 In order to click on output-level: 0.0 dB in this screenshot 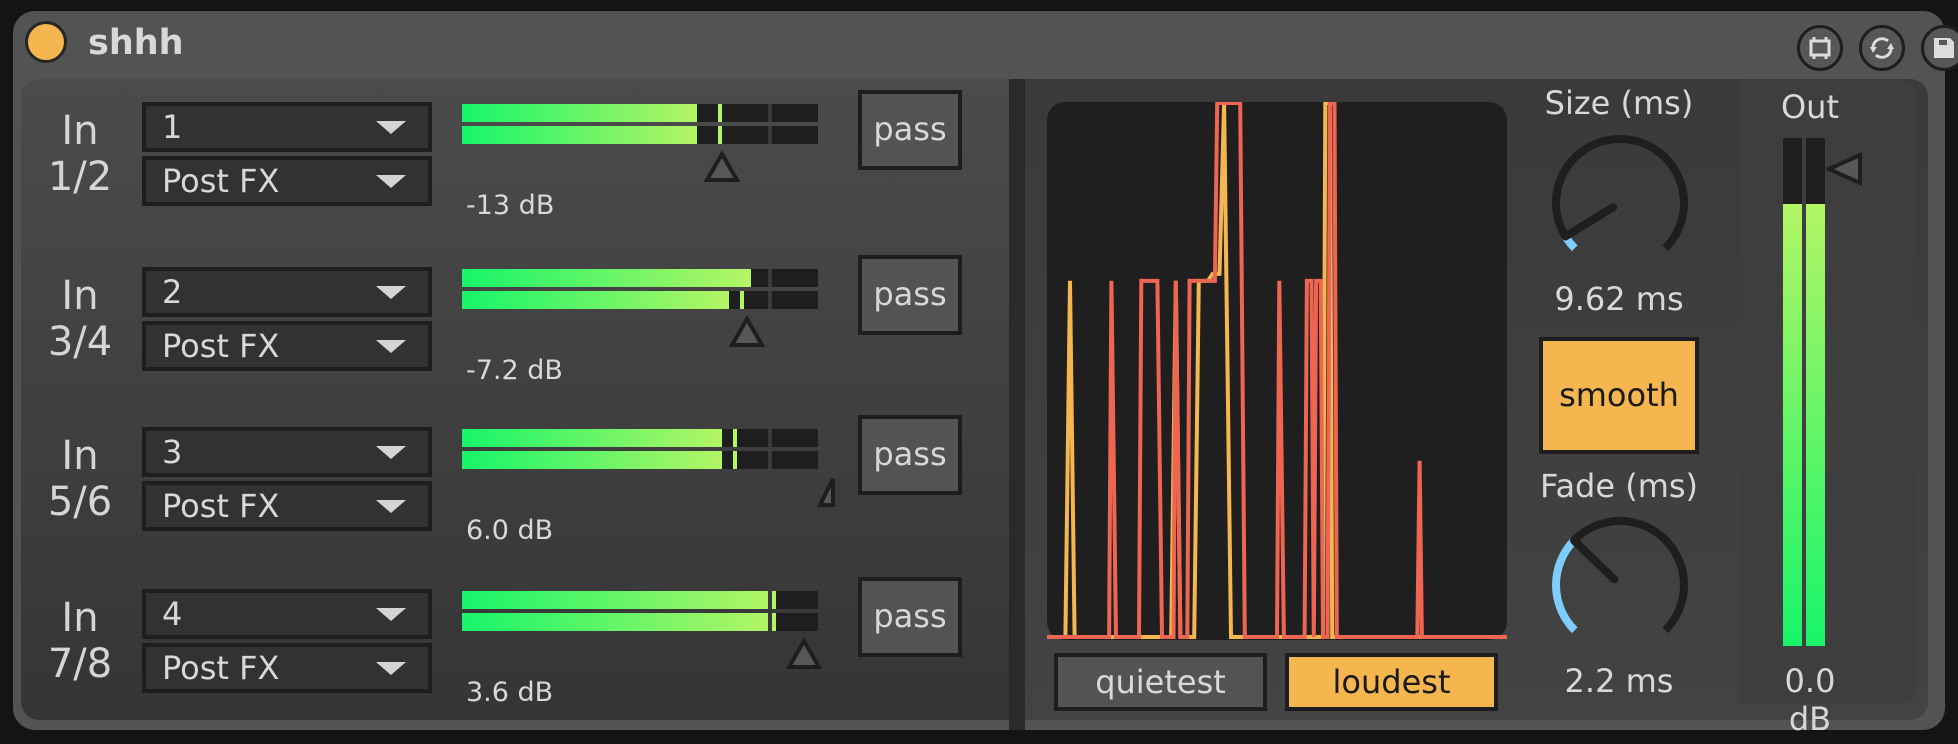, I will do `click(1810, 700)`.